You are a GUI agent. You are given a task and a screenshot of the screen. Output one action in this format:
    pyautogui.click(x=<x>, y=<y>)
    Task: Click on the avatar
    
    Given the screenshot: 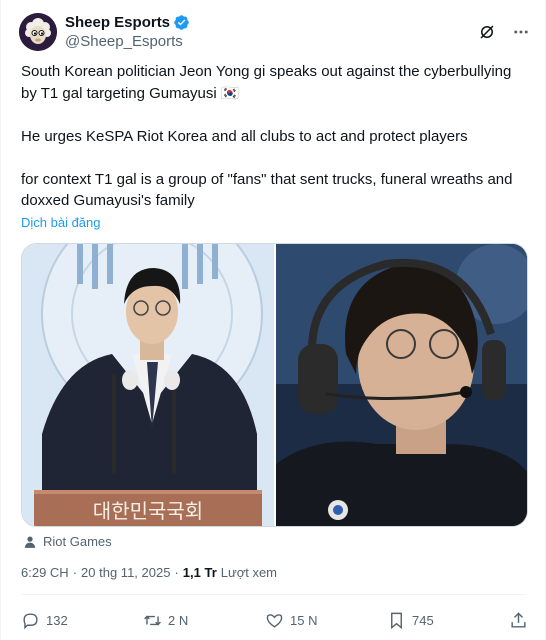 What is the action you would take?
    pyautogui.click(x=38, y=32)
    